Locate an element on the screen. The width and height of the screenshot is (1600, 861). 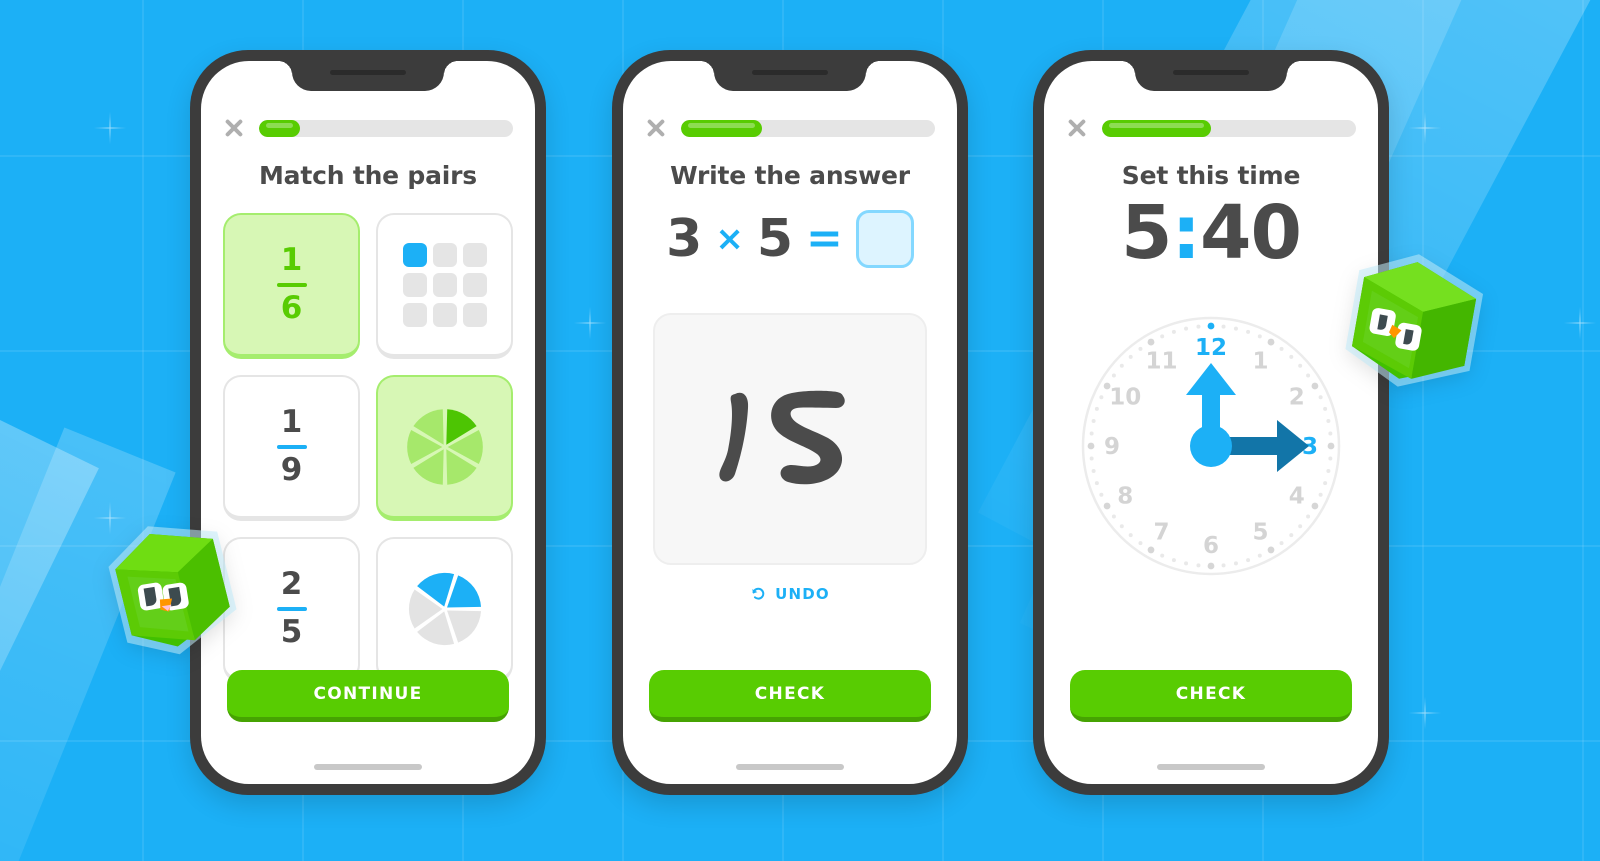
pie-six-slice-icon is located at coordinates (444, 446).